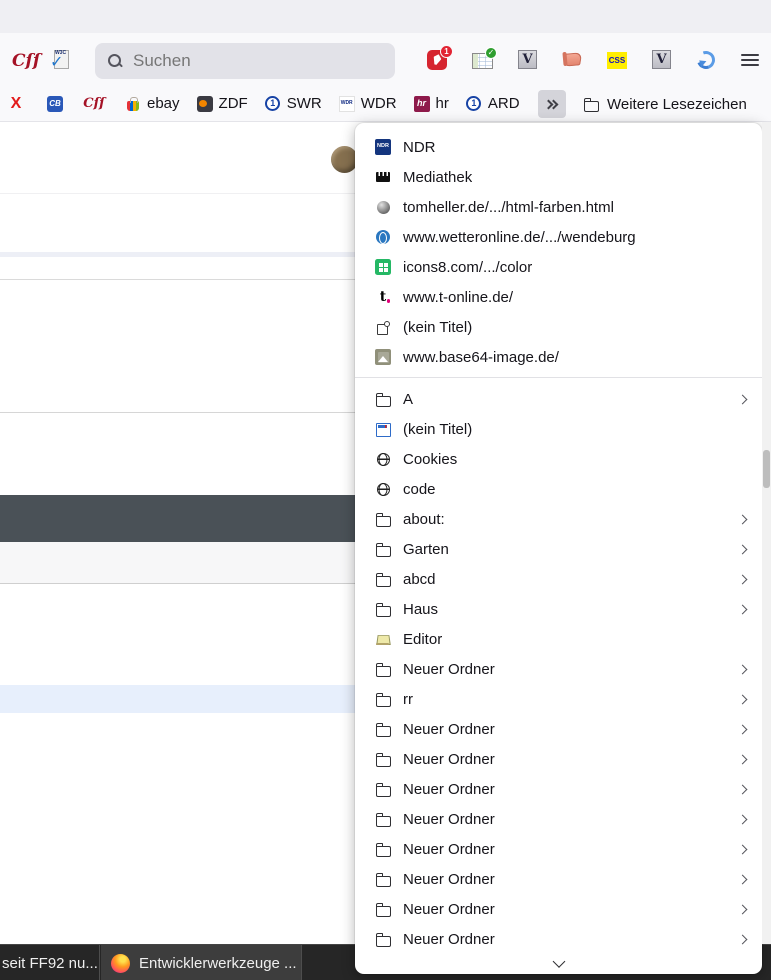 The height and width of the screenshot is (980, 771). What do you see at coordinates (558, 357) in the screenshot?
I see `menu-item: www.base64-image.de/` at bounding box center [558, 357].